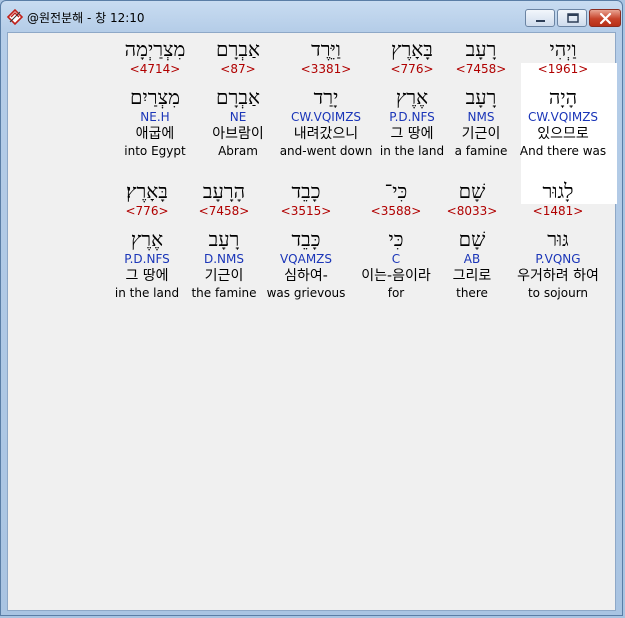  Describe the element at coordinates (154, 69) in the screenshot. I see `strong-number: <4714>` at that location.